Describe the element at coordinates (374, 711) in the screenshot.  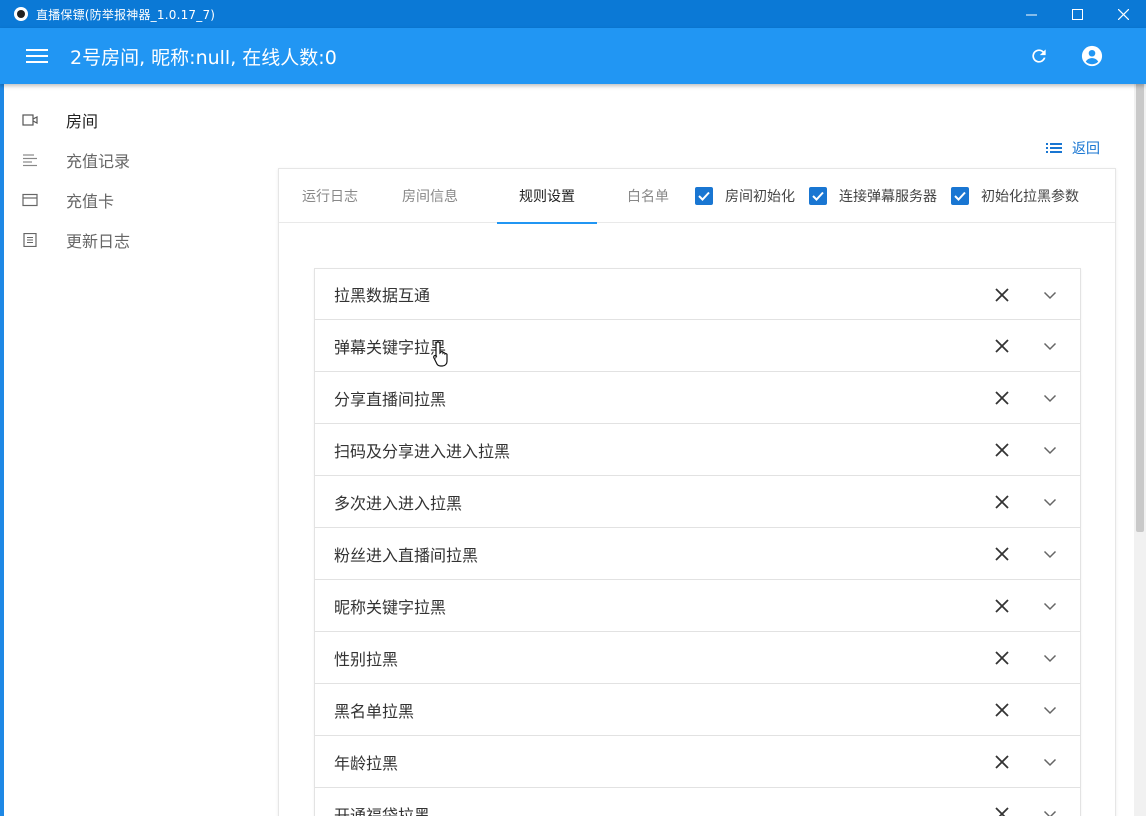
I see `rule-label: 黑名单拉黑` at that location.